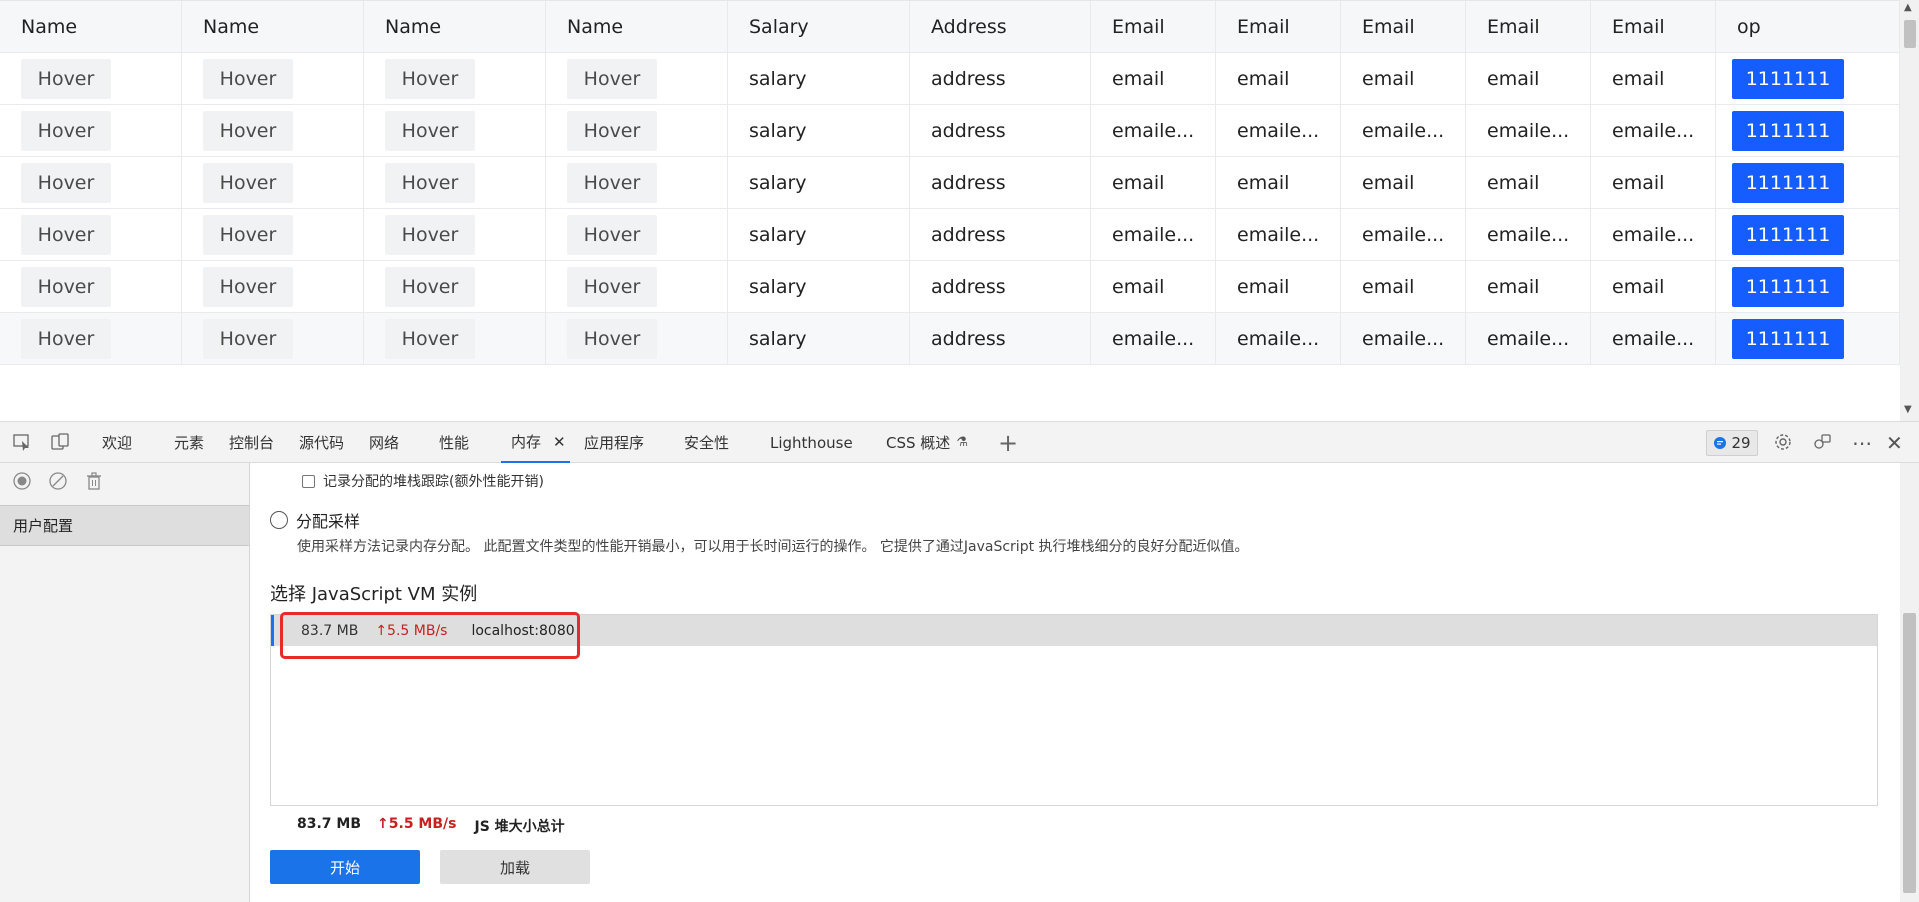 Image resolution: width=1919 pixels, height=902 pixels. Describe the element at coordinates (1008, 442) in the screenshot. I see `more-tabs-plus-icon: +` at that location.